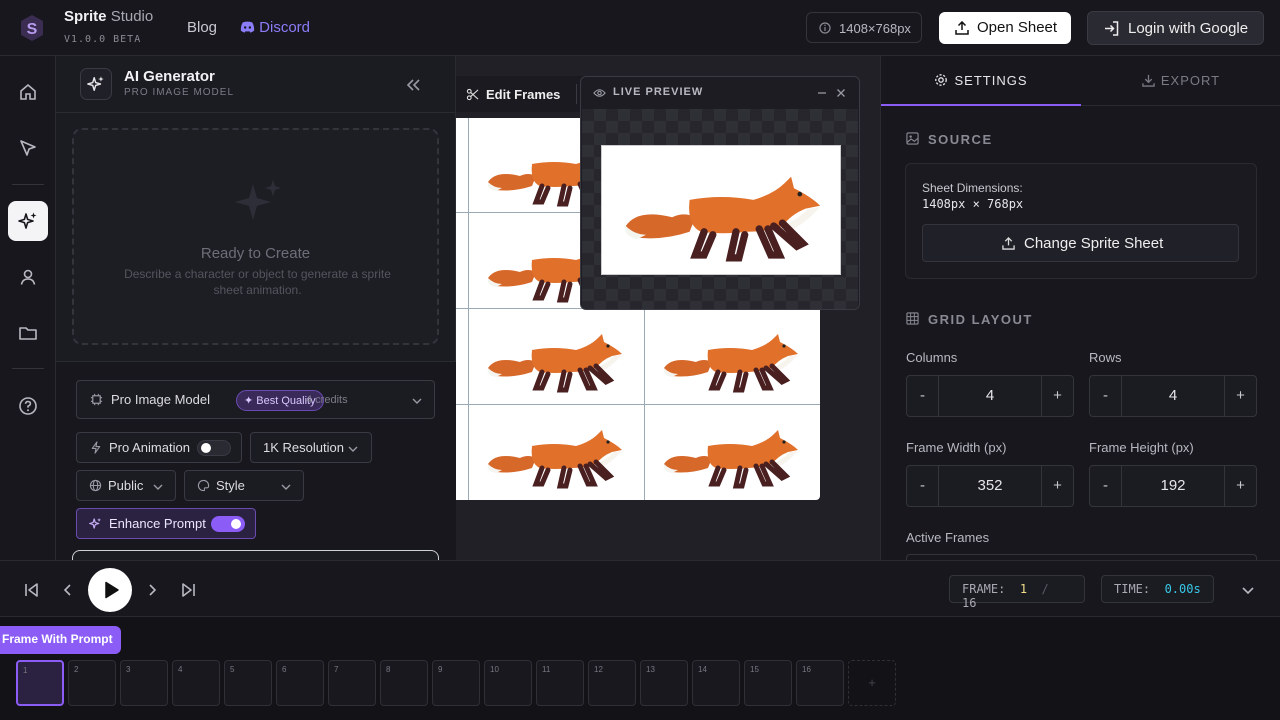 This screenshot has height=720, width=1280. Describe the element at coordinates (664, 683) in the screenshot. I see `frame-thumbnail: 13` at that location.